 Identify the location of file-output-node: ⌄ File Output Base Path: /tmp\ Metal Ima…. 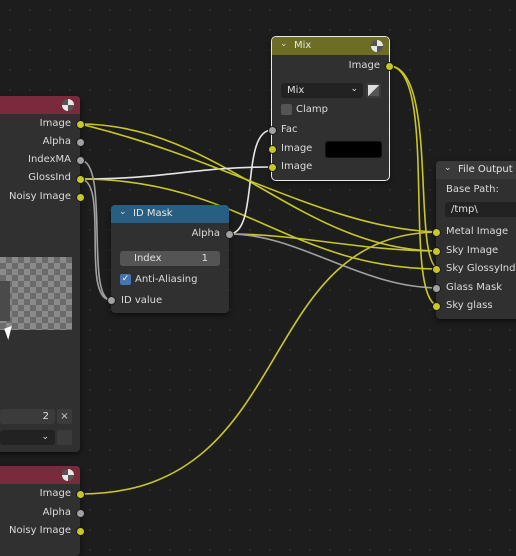
(476, 240).